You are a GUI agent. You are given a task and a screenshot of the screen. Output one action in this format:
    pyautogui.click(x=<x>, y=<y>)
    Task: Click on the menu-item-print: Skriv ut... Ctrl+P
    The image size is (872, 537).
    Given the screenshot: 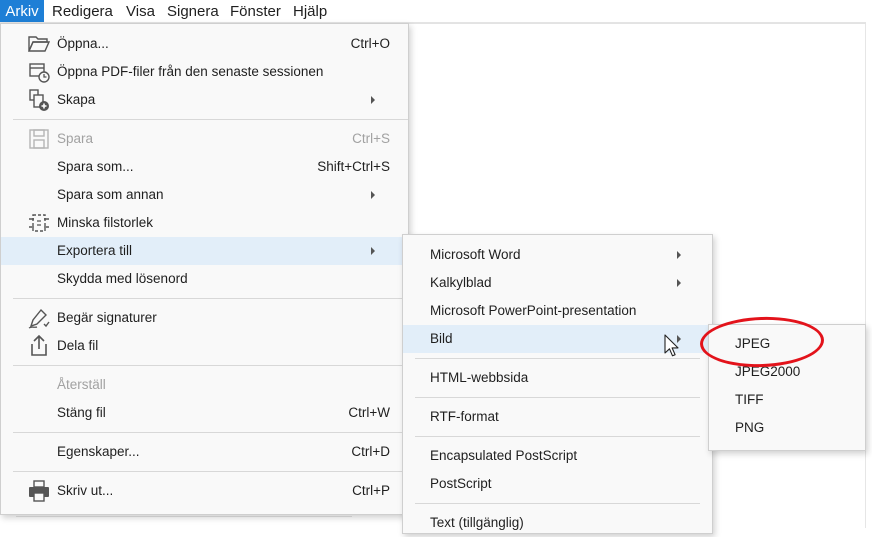 What is the action you would take?
    pyautogui.click(x=204, y=491)
    